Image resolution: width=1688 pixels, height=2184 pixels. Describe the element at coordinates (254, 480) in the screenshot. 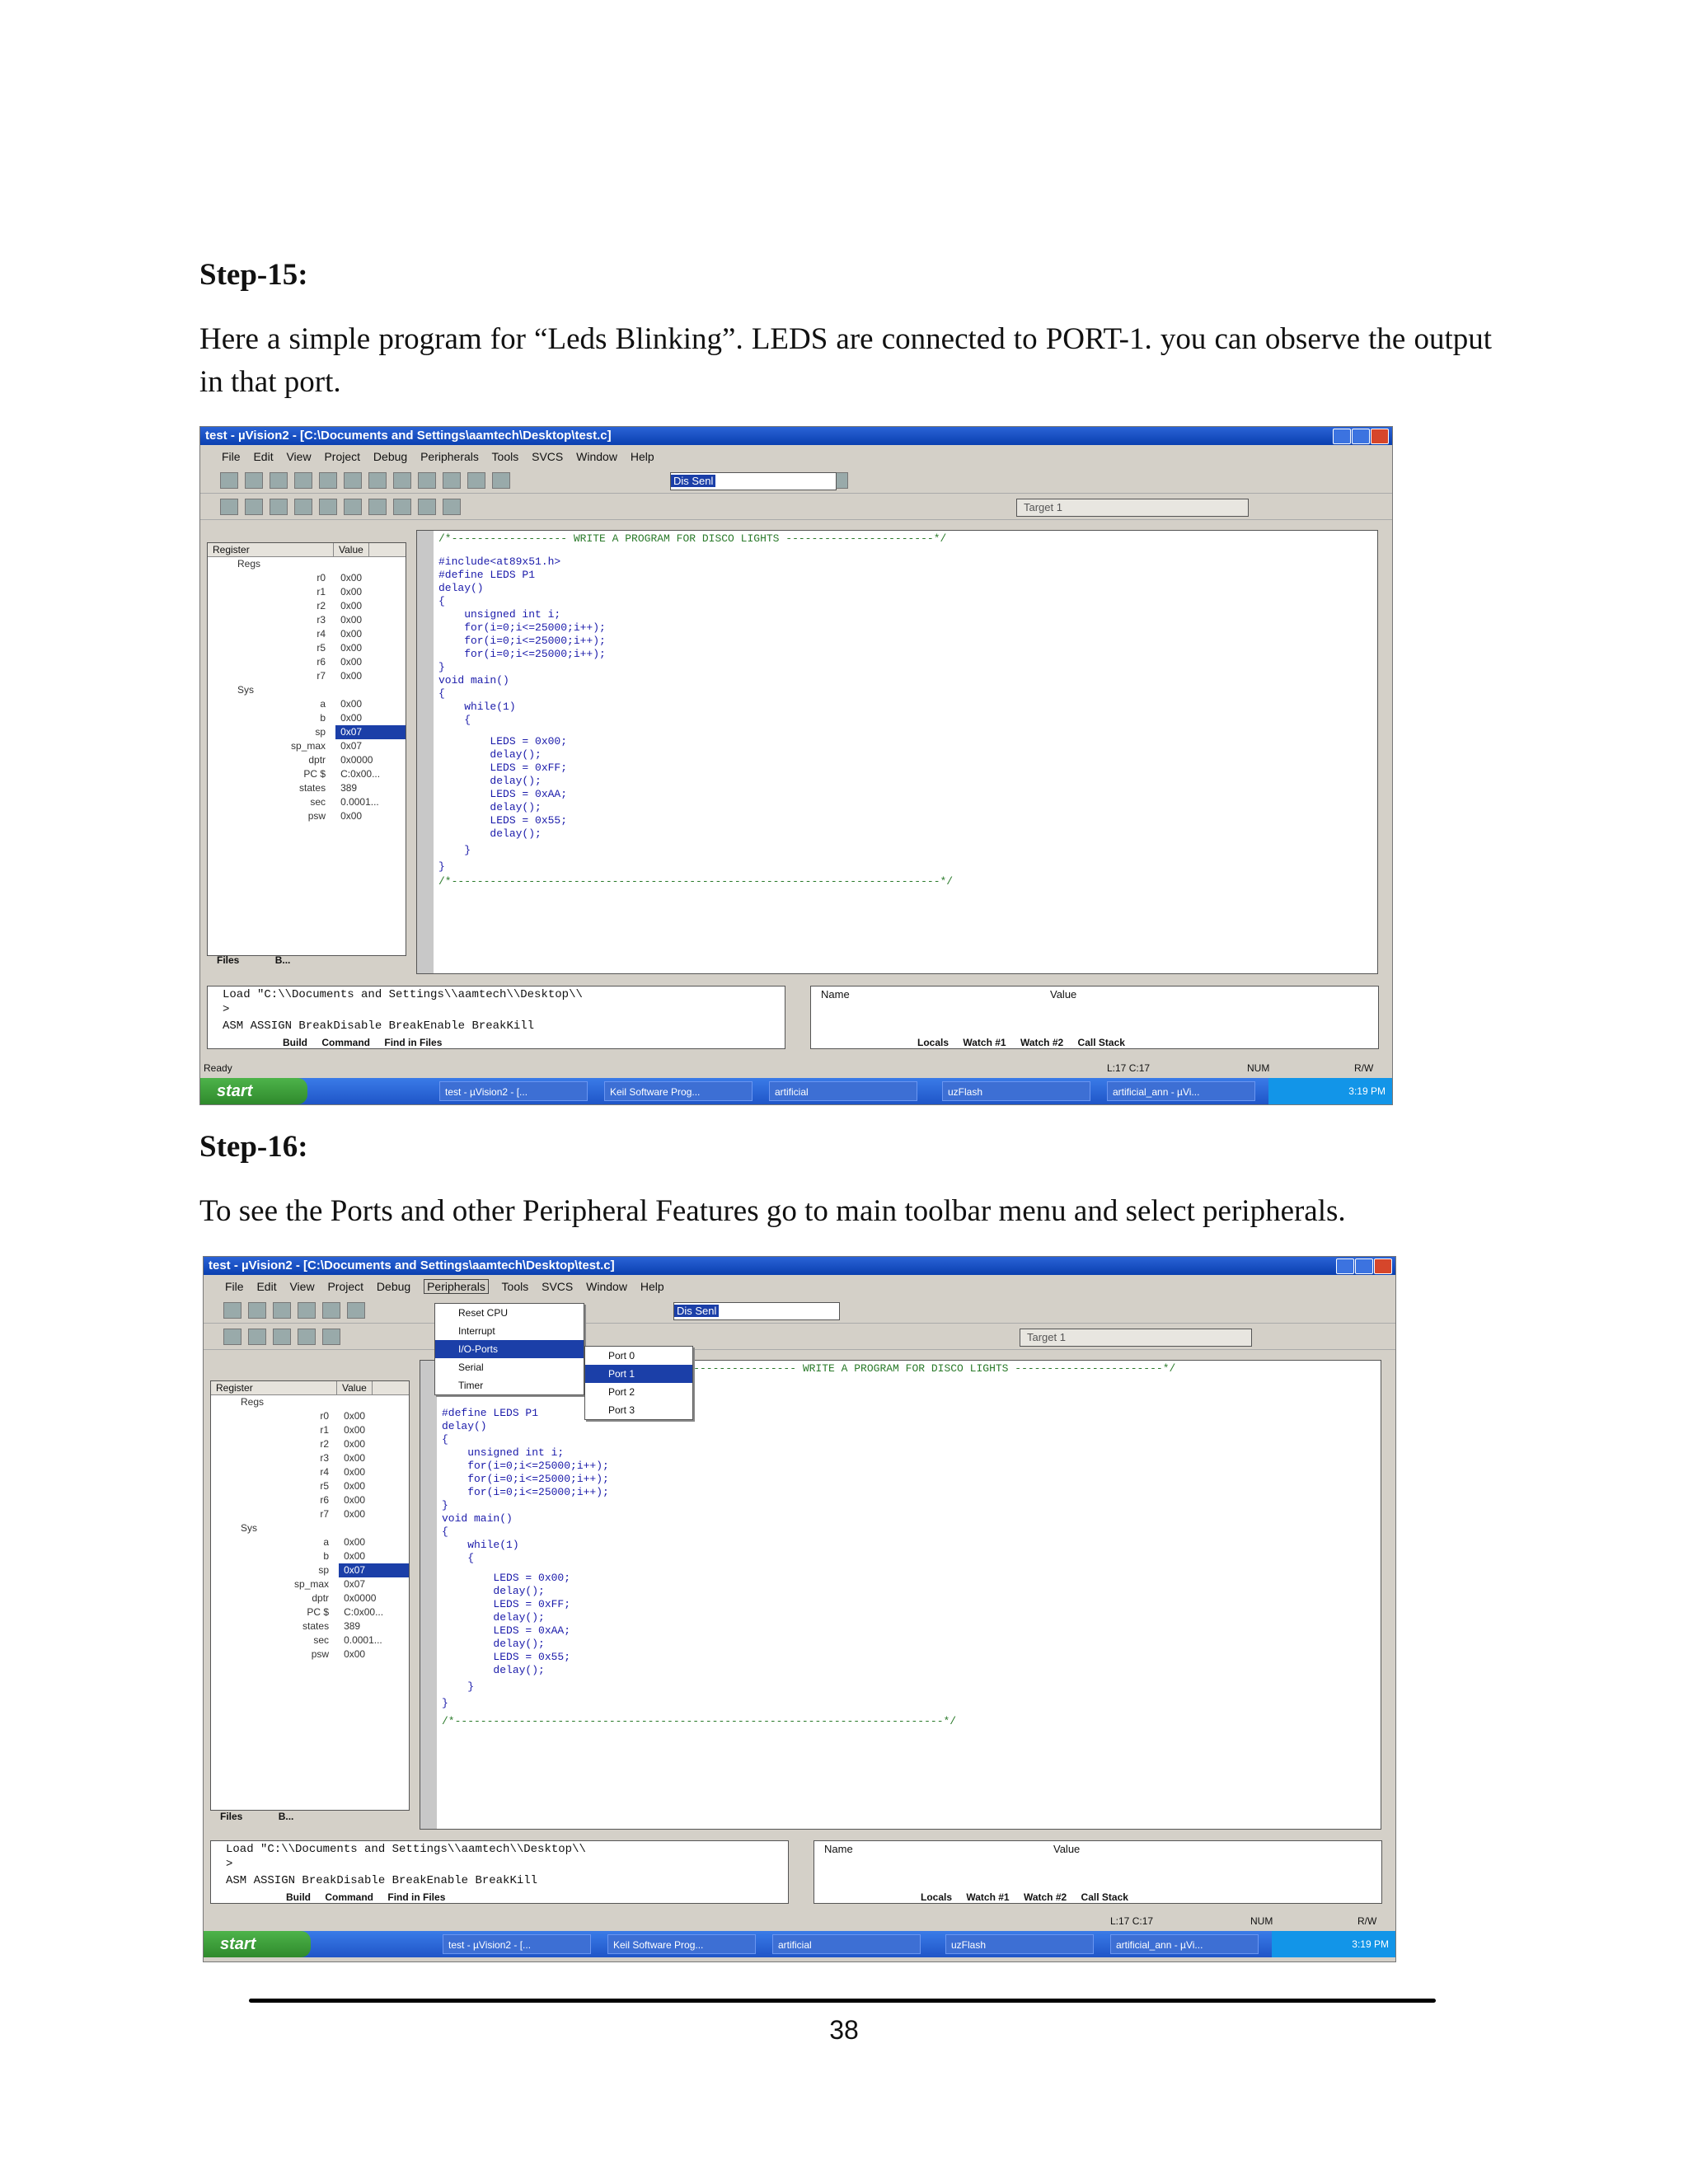

I see `open-icon` at that location.